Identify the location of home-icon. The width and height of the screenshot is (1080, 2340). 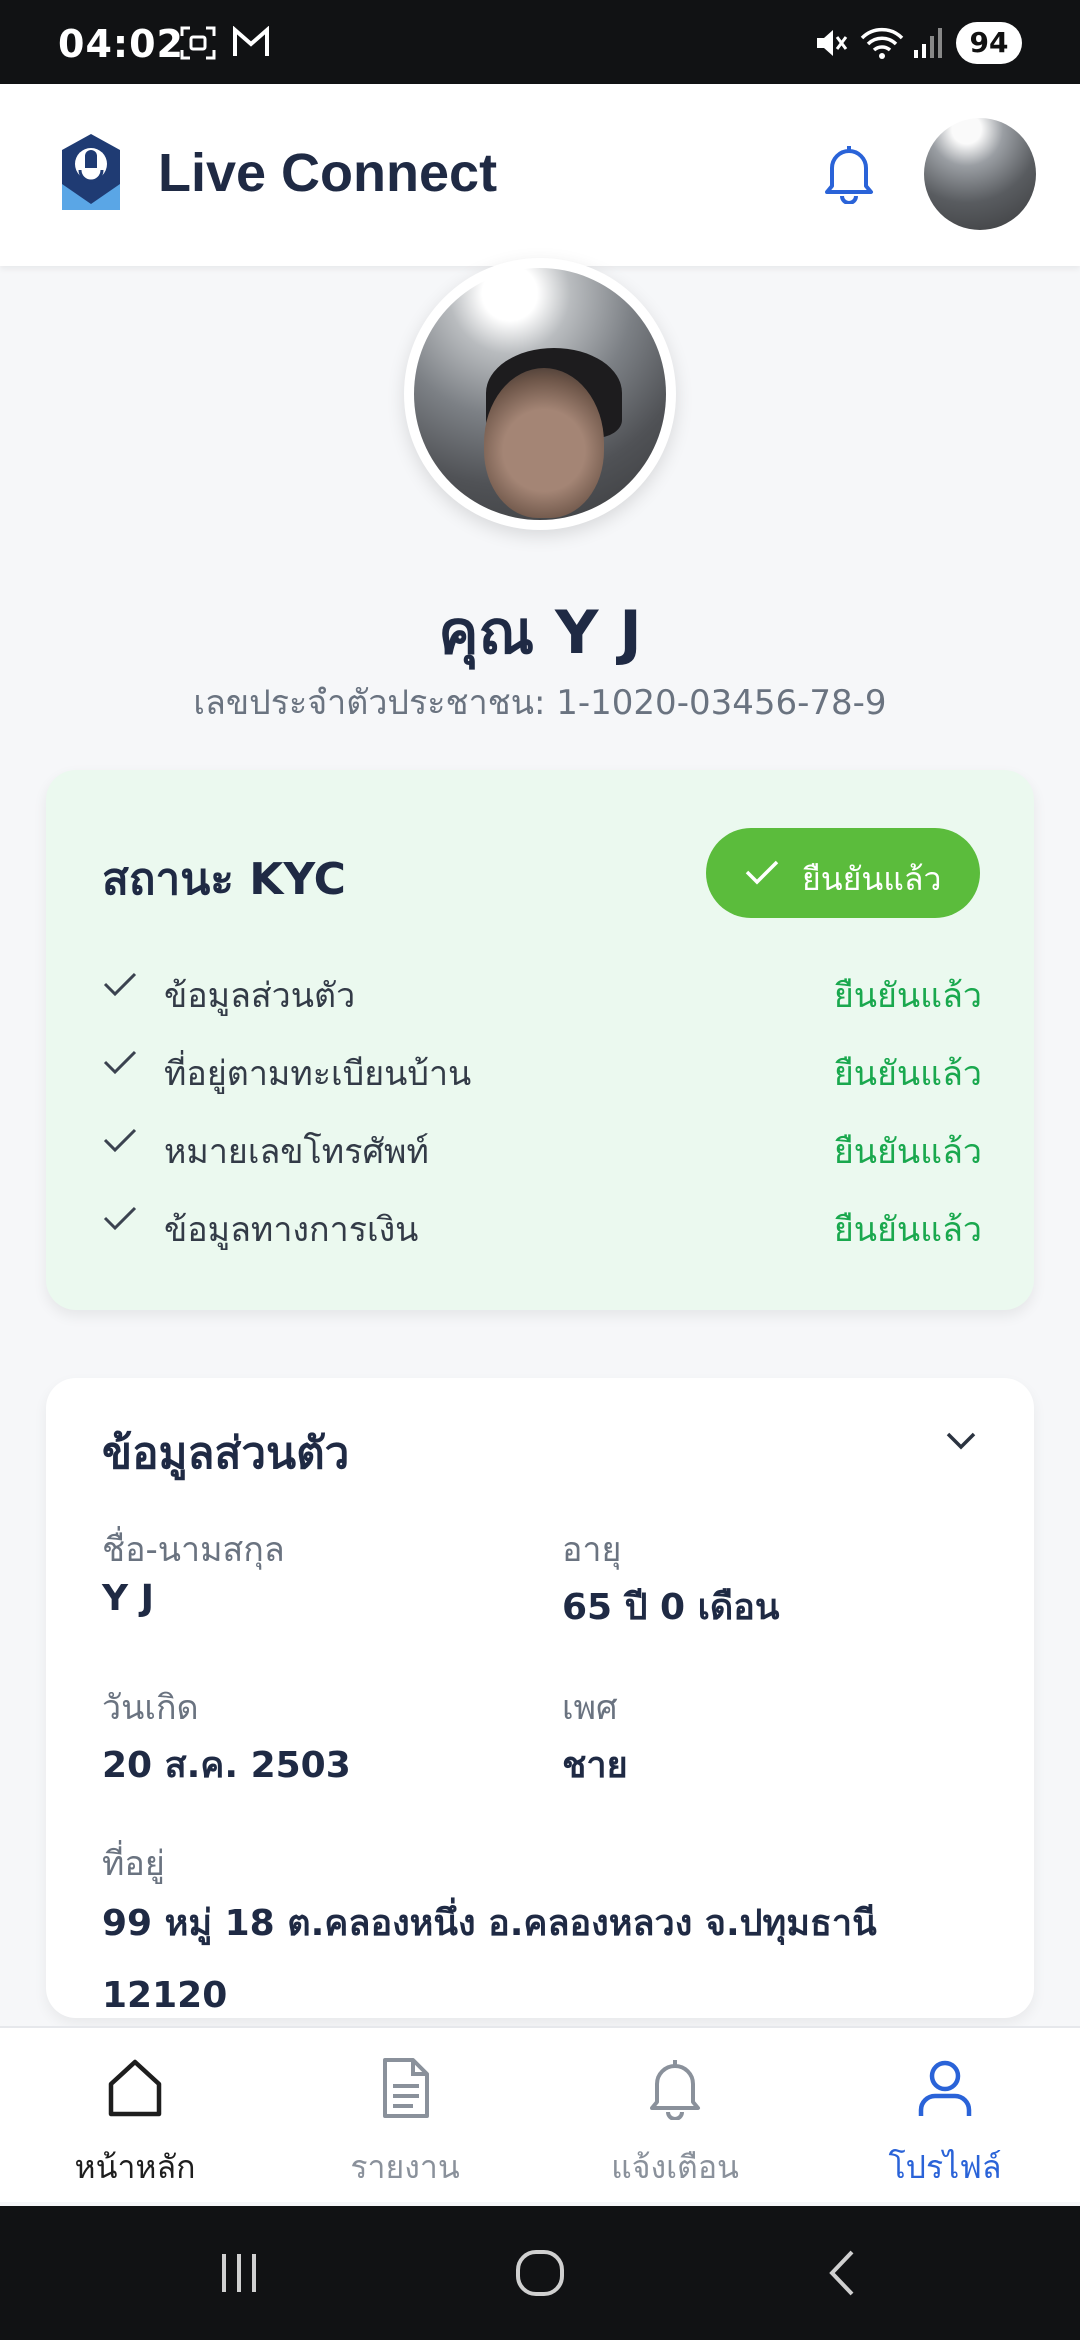
(135, 2088).